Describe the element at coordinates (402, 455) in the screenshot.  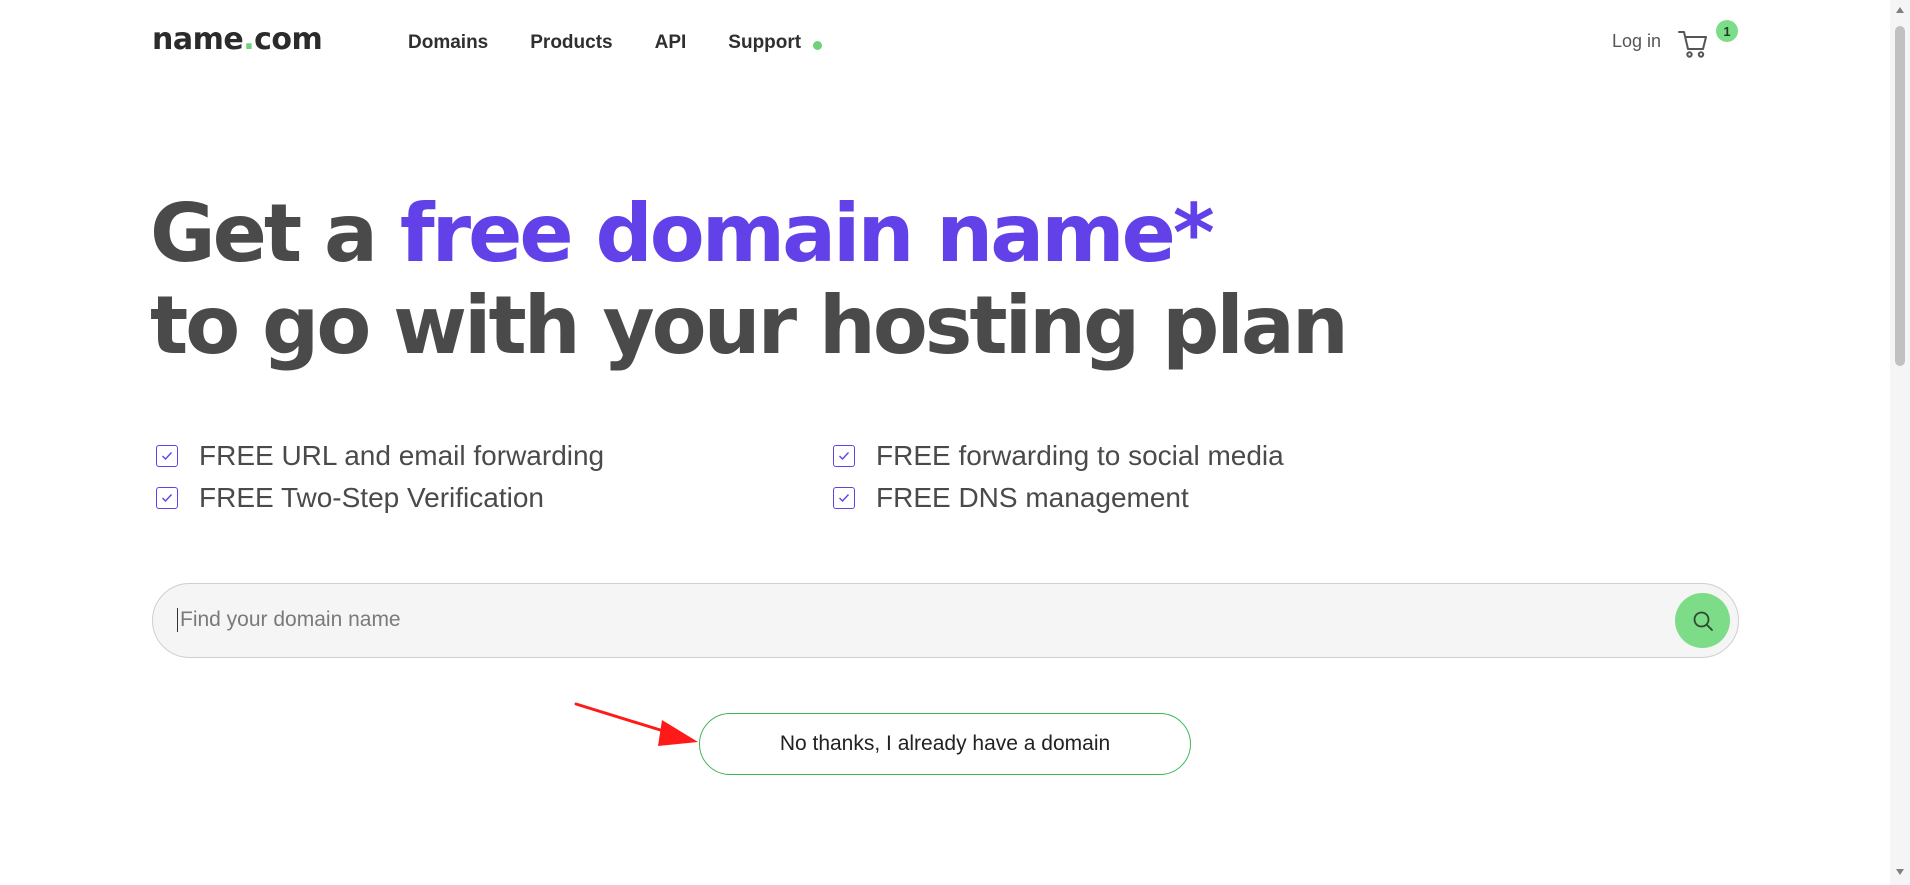
I see `feature-label: FREE URL and email forwarding` at that location.